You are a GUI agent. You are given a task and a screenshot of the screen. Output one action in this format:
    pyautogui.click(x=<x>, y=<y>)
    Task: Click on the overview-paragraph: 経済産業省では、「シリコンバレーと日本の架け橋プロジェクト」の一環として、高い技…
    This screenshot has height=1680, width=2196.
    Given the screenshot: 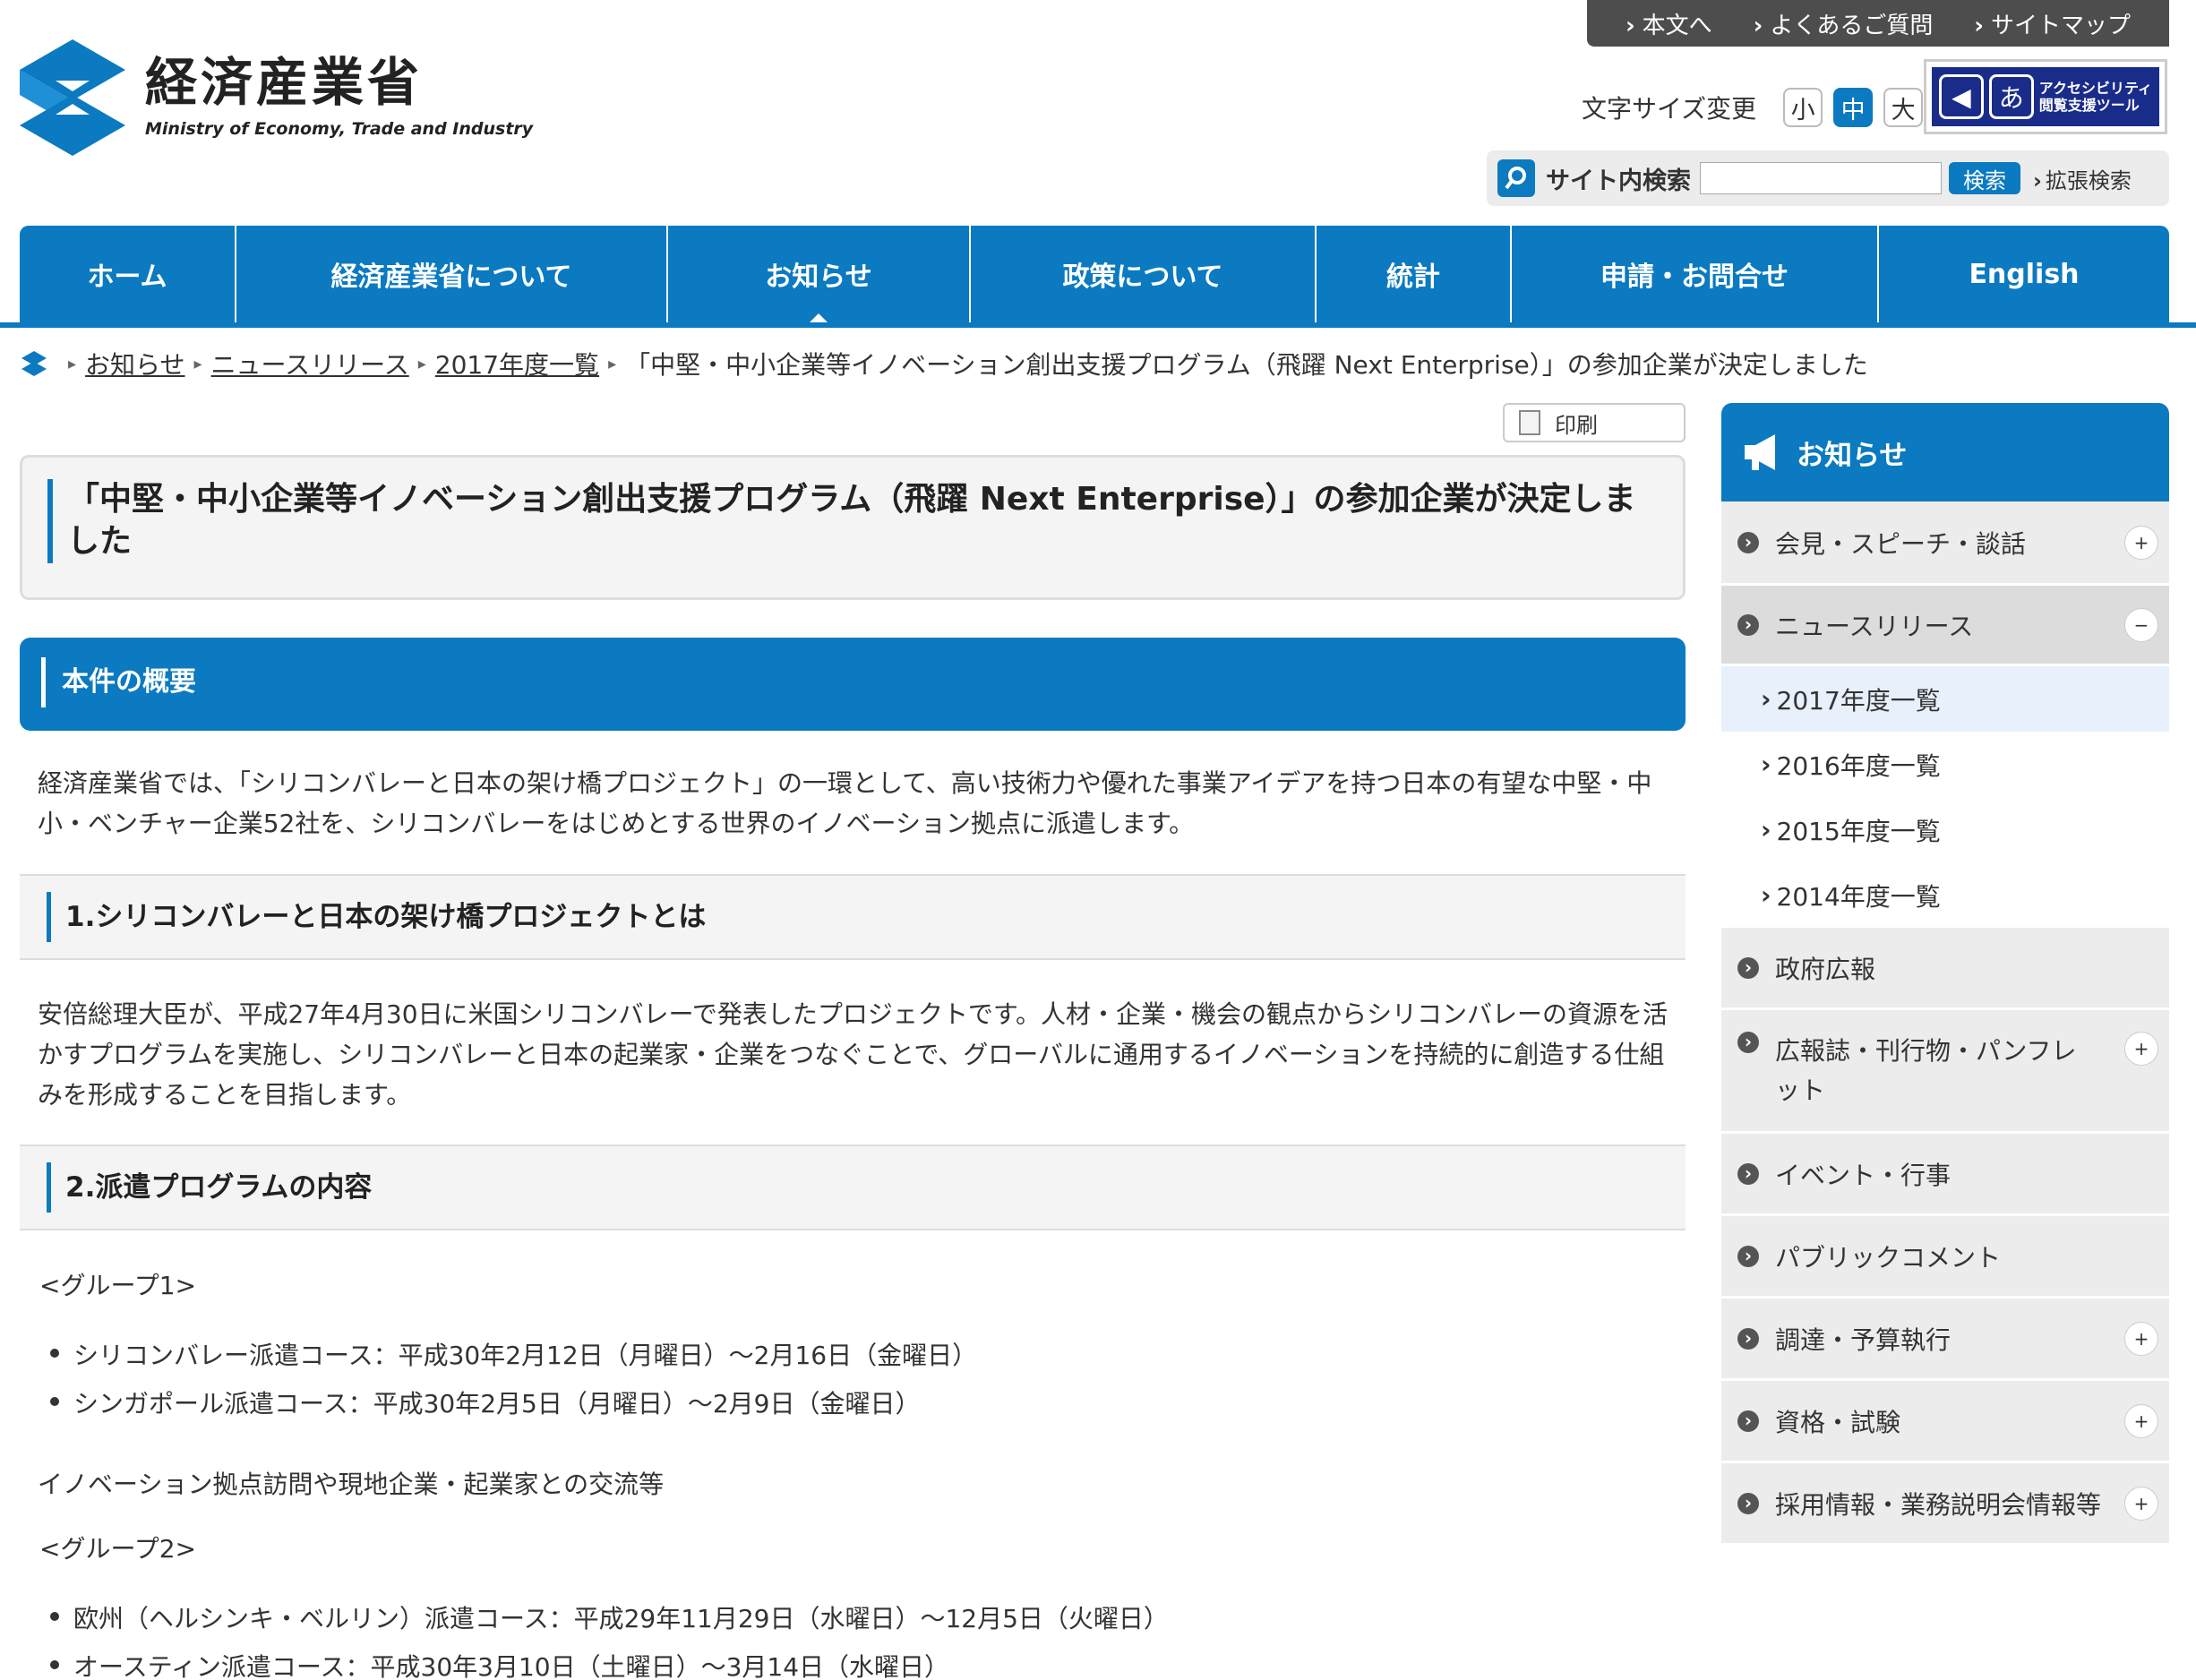 What is the action you would take?
    pyautogui.click(x=845, y=803)
    